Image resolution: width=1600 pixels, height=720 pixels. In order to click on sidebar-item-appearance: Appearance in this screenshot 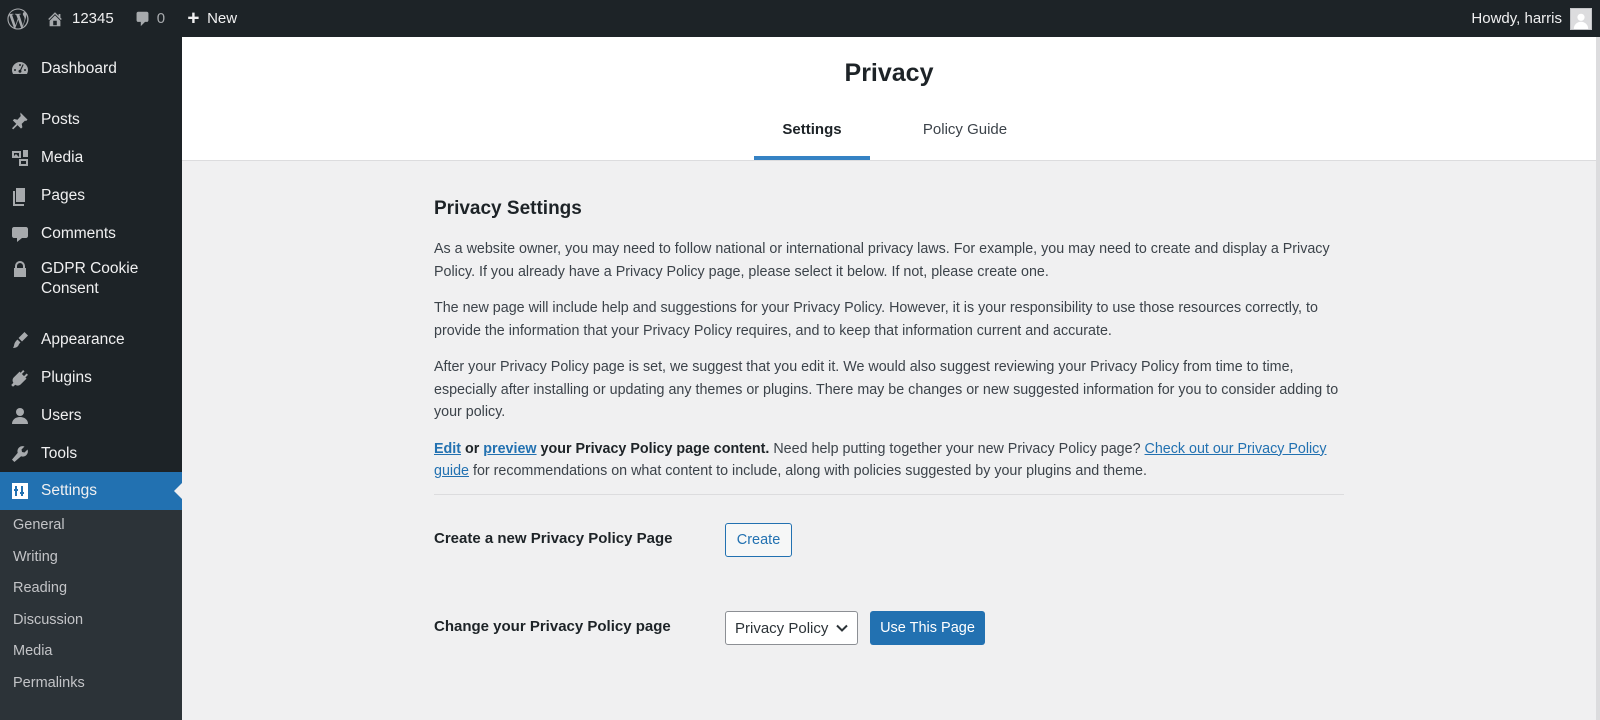, I will do `click(91, 340)`.